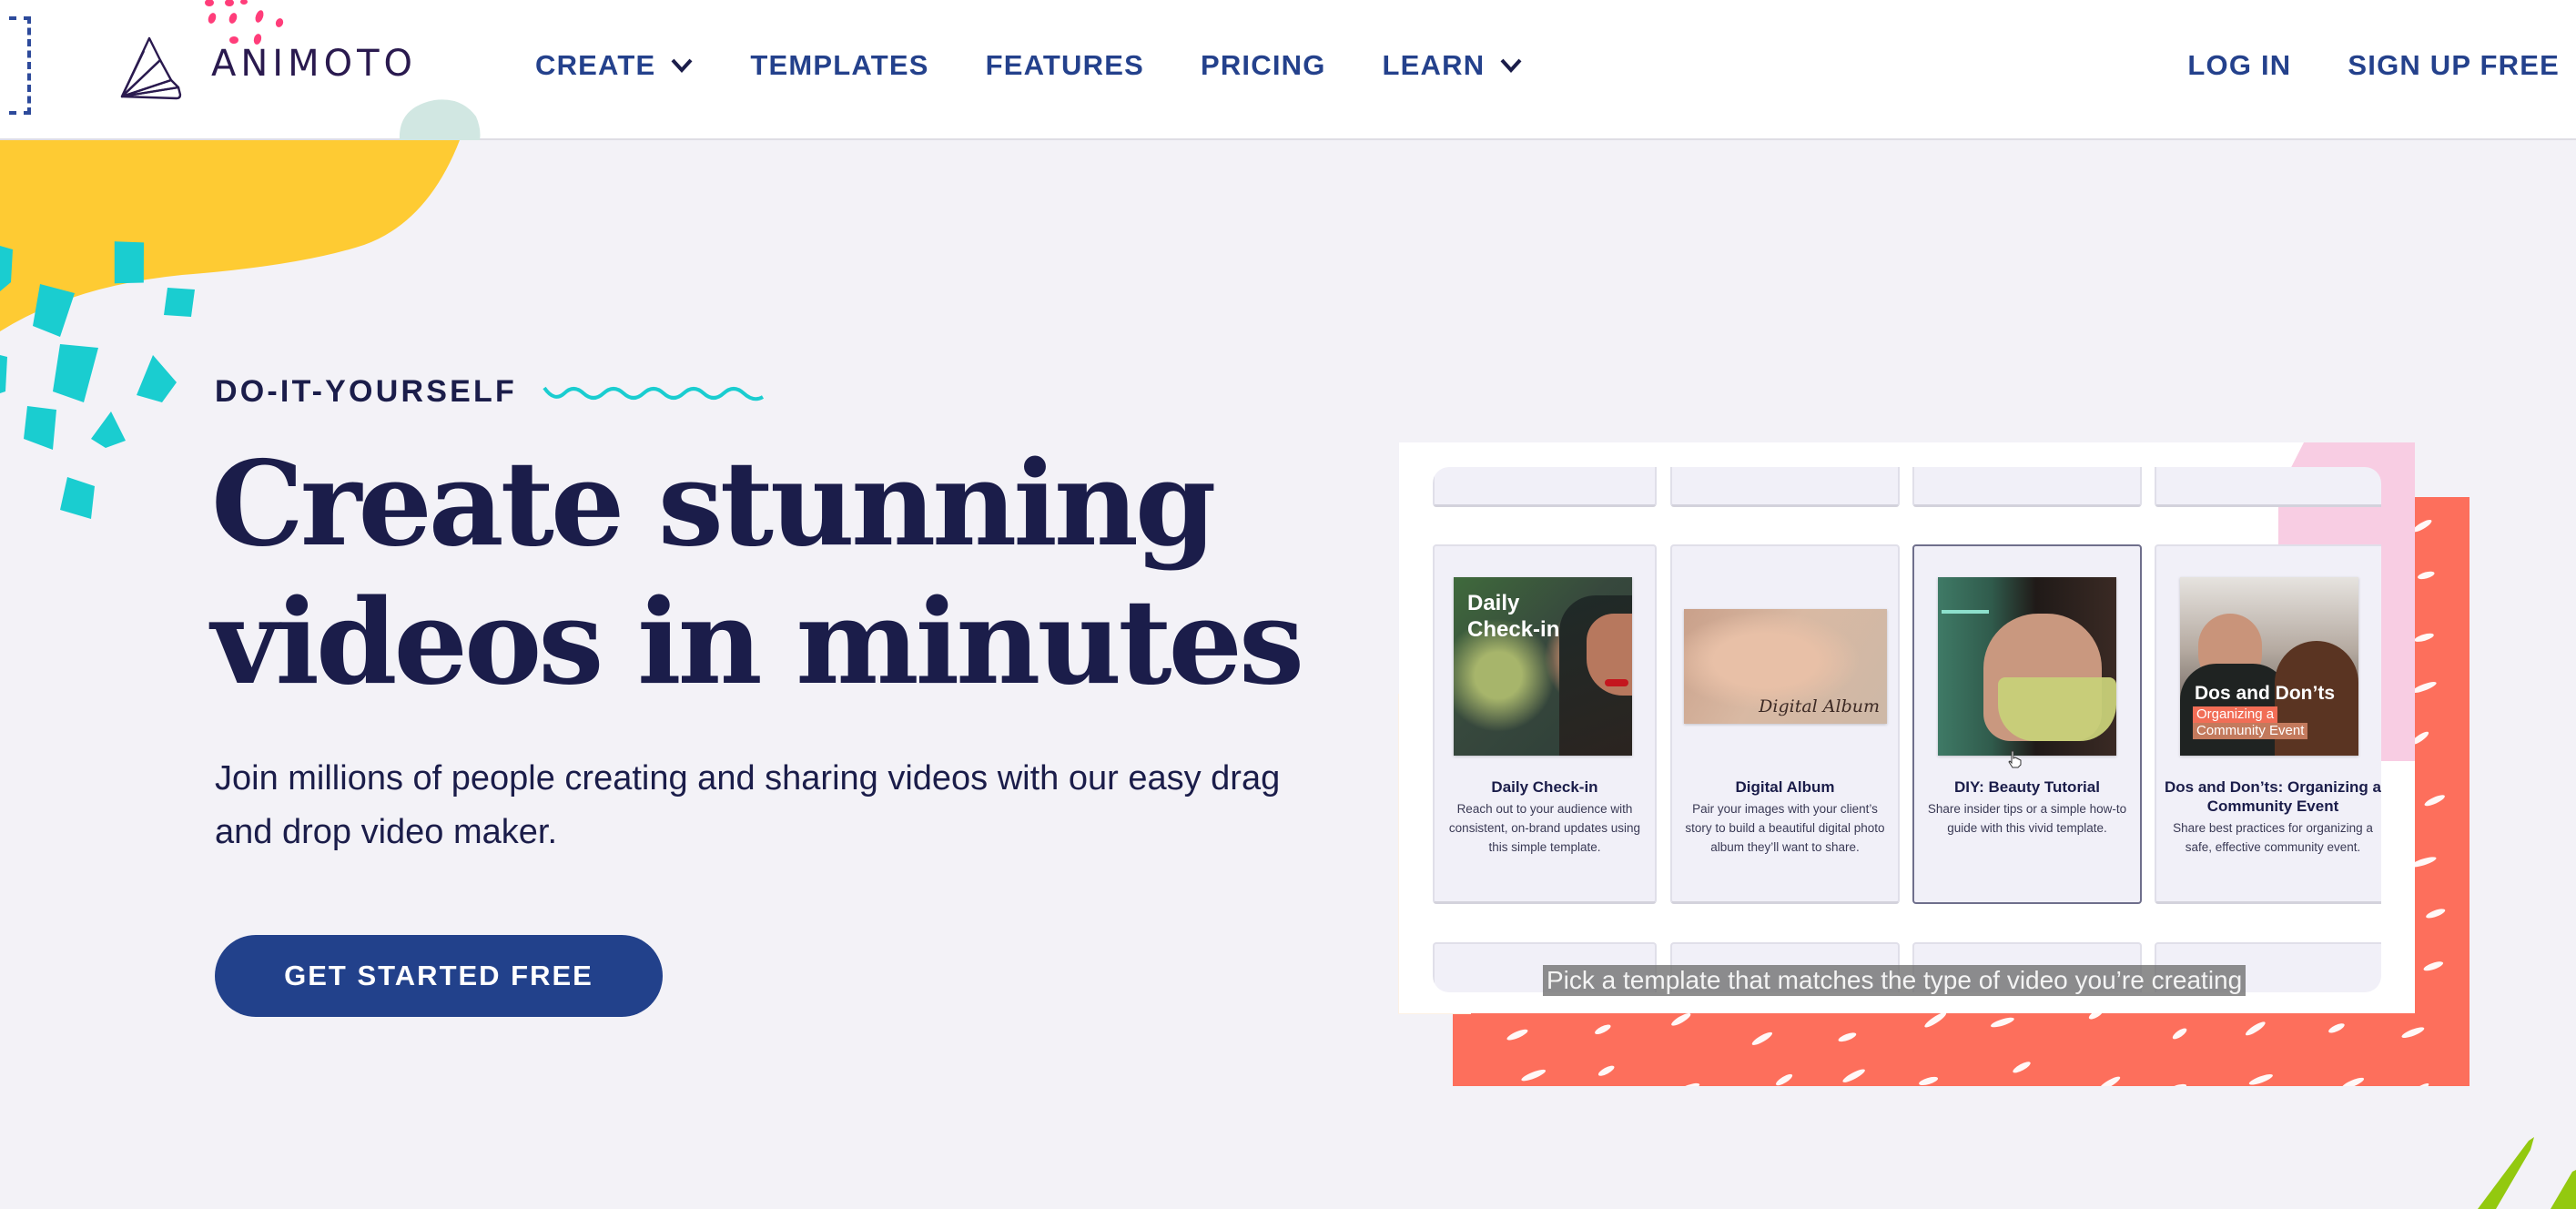 This screenshot has width=2576, height=1209. I want to click on hero-headline-line-1: Create stunning, so click(713, 504).